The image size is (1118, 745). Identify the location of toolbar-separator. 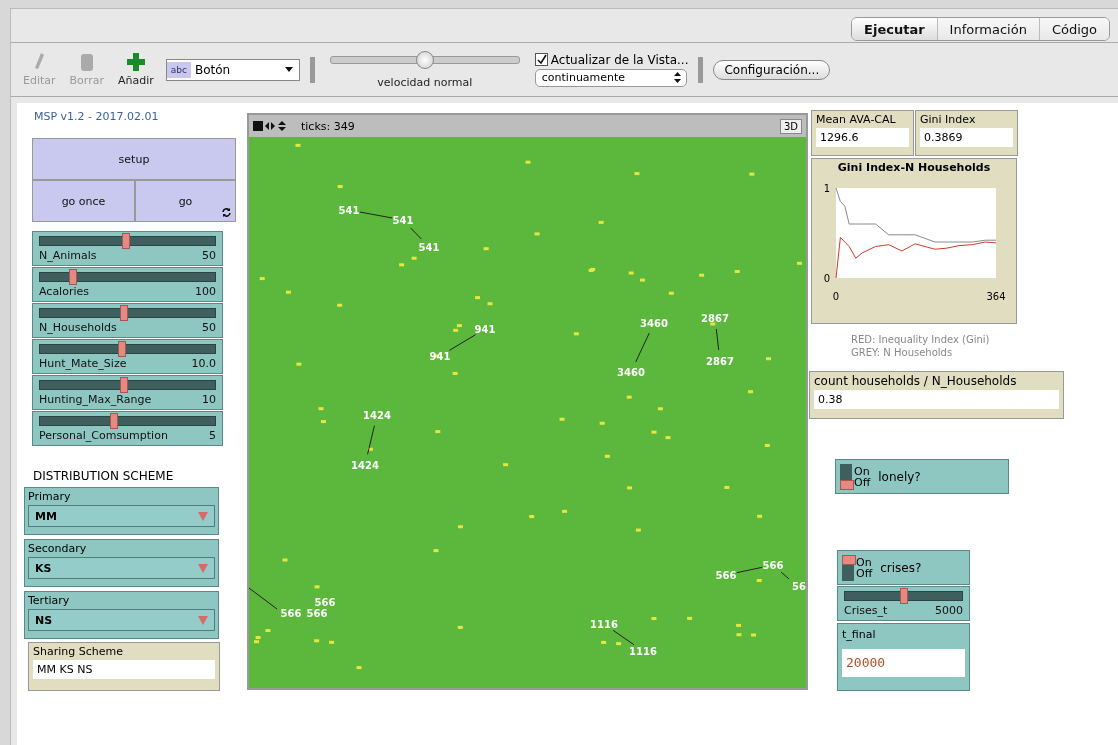
(701, 69).